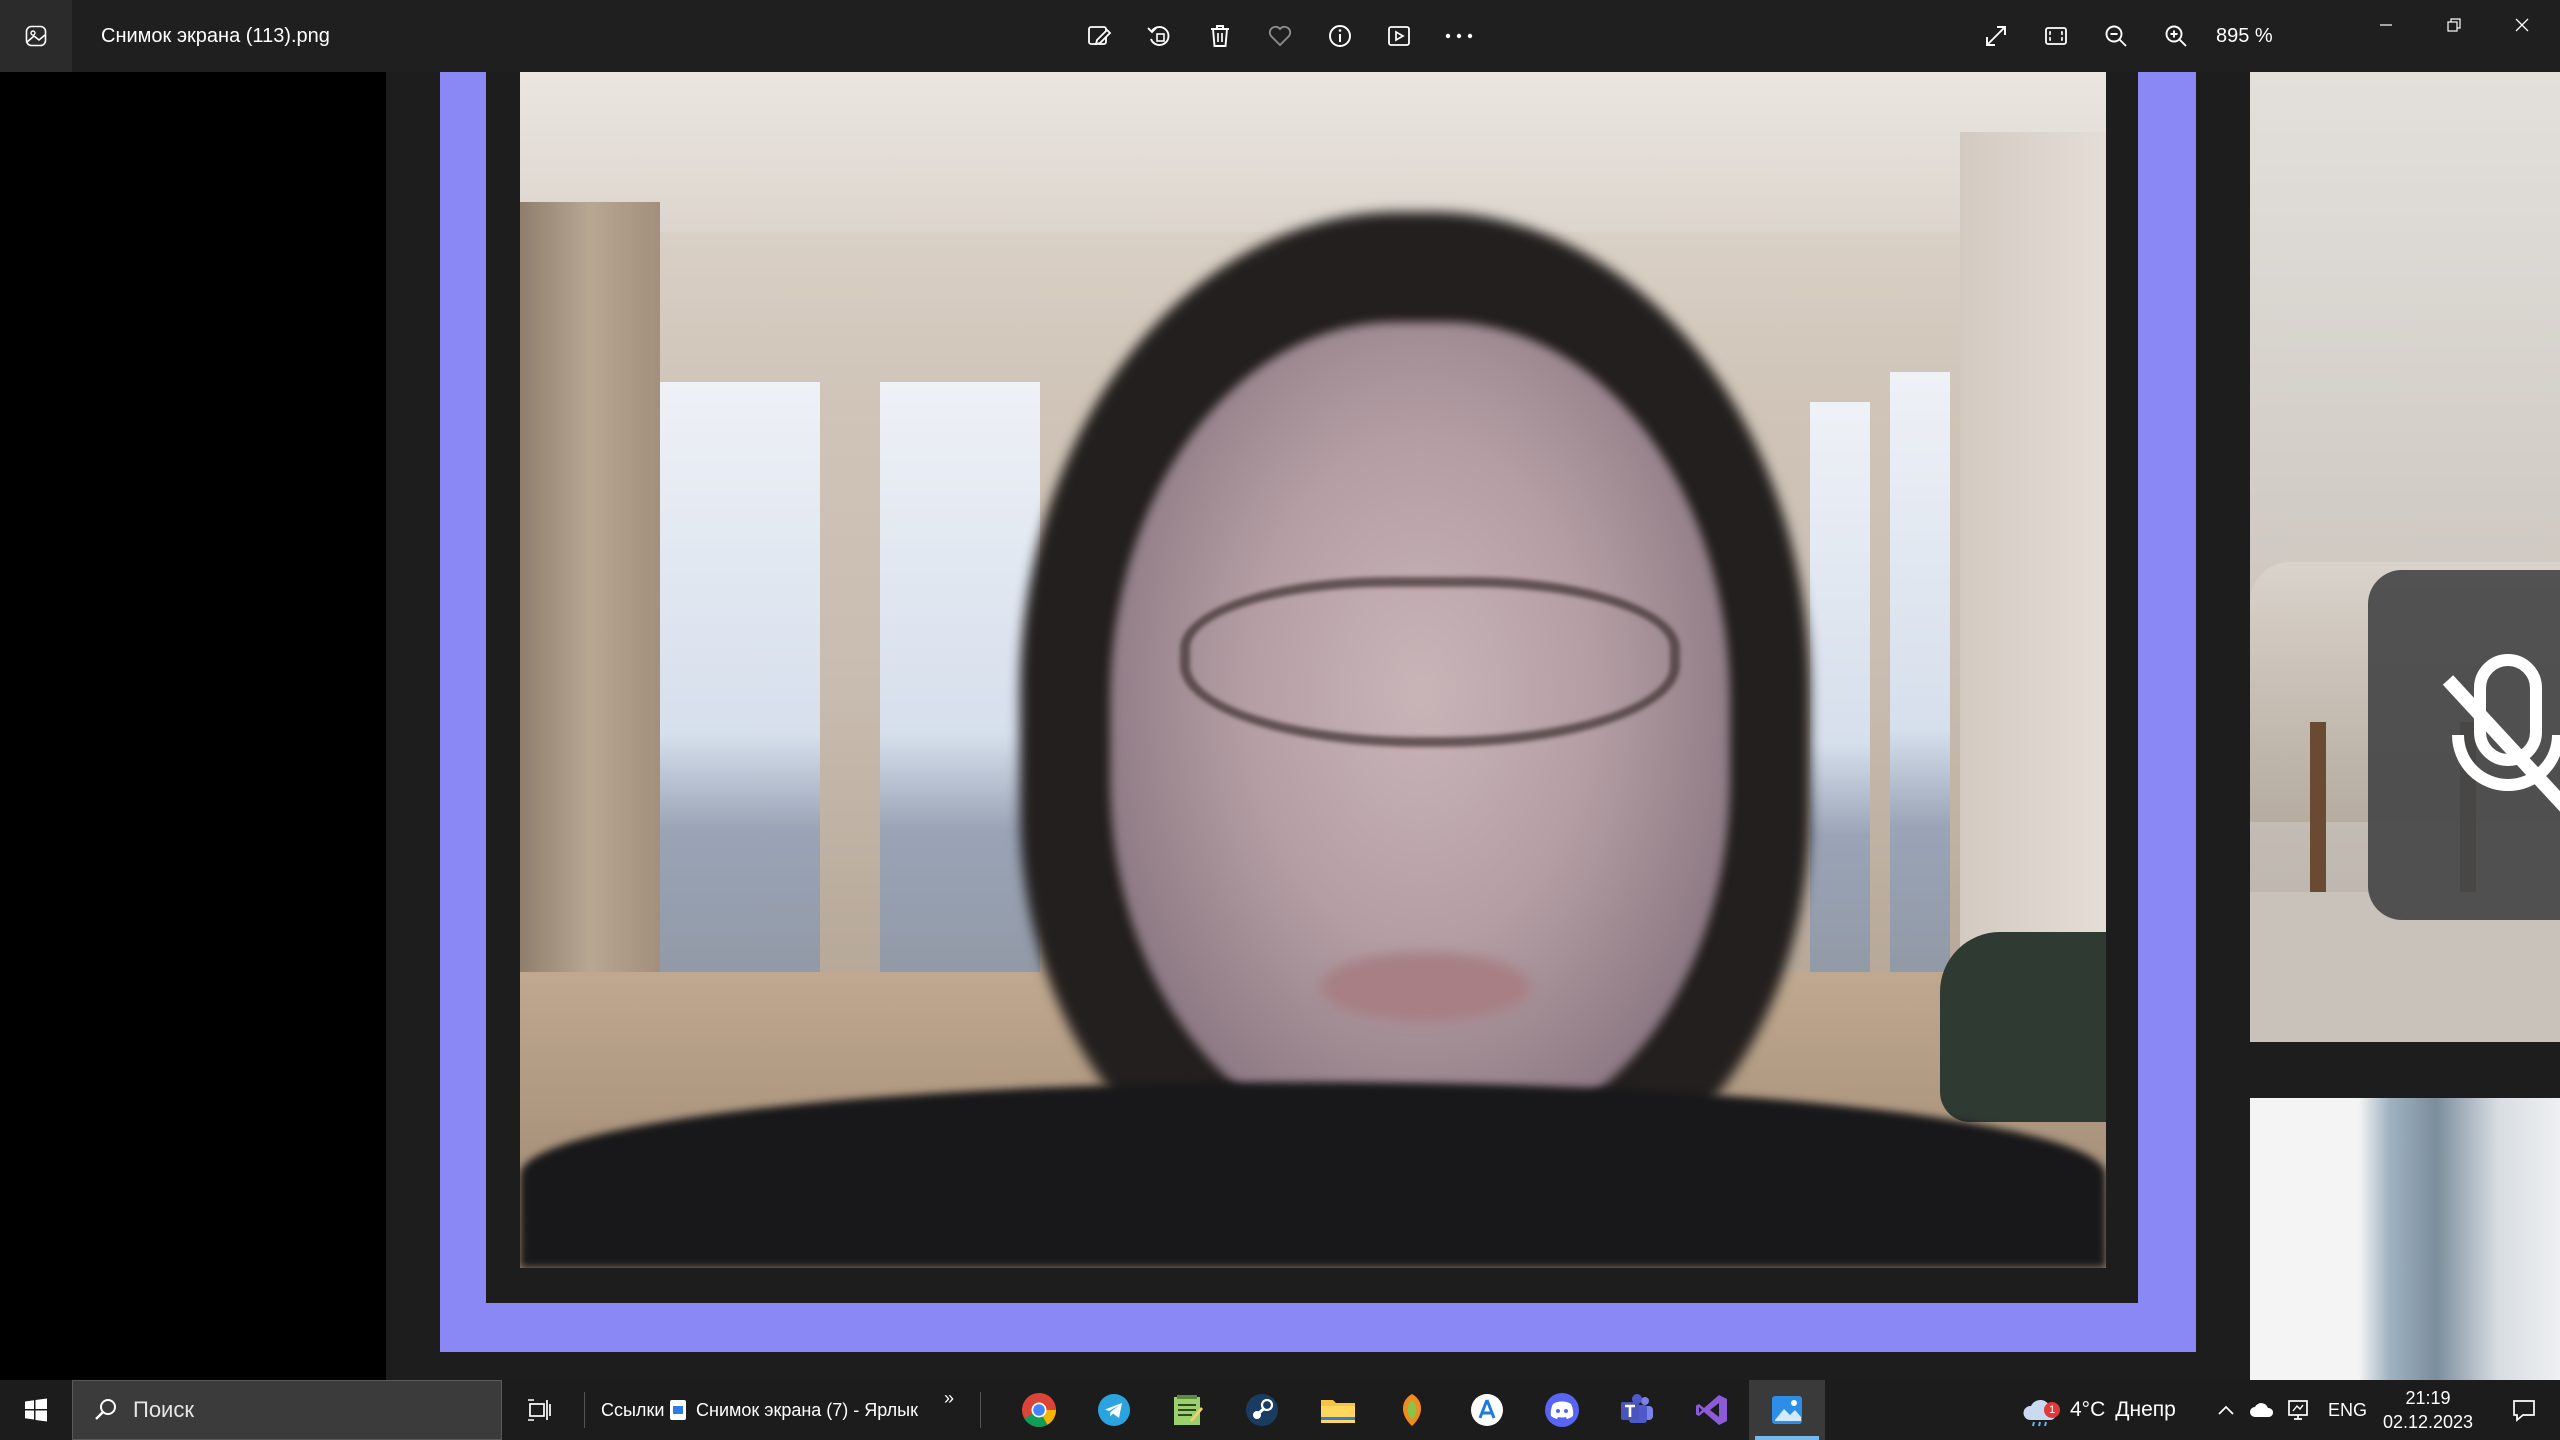 The height and width of the screenshot is (1440, 2560). I want to click on person-shoulders, so click(1313, 1175).